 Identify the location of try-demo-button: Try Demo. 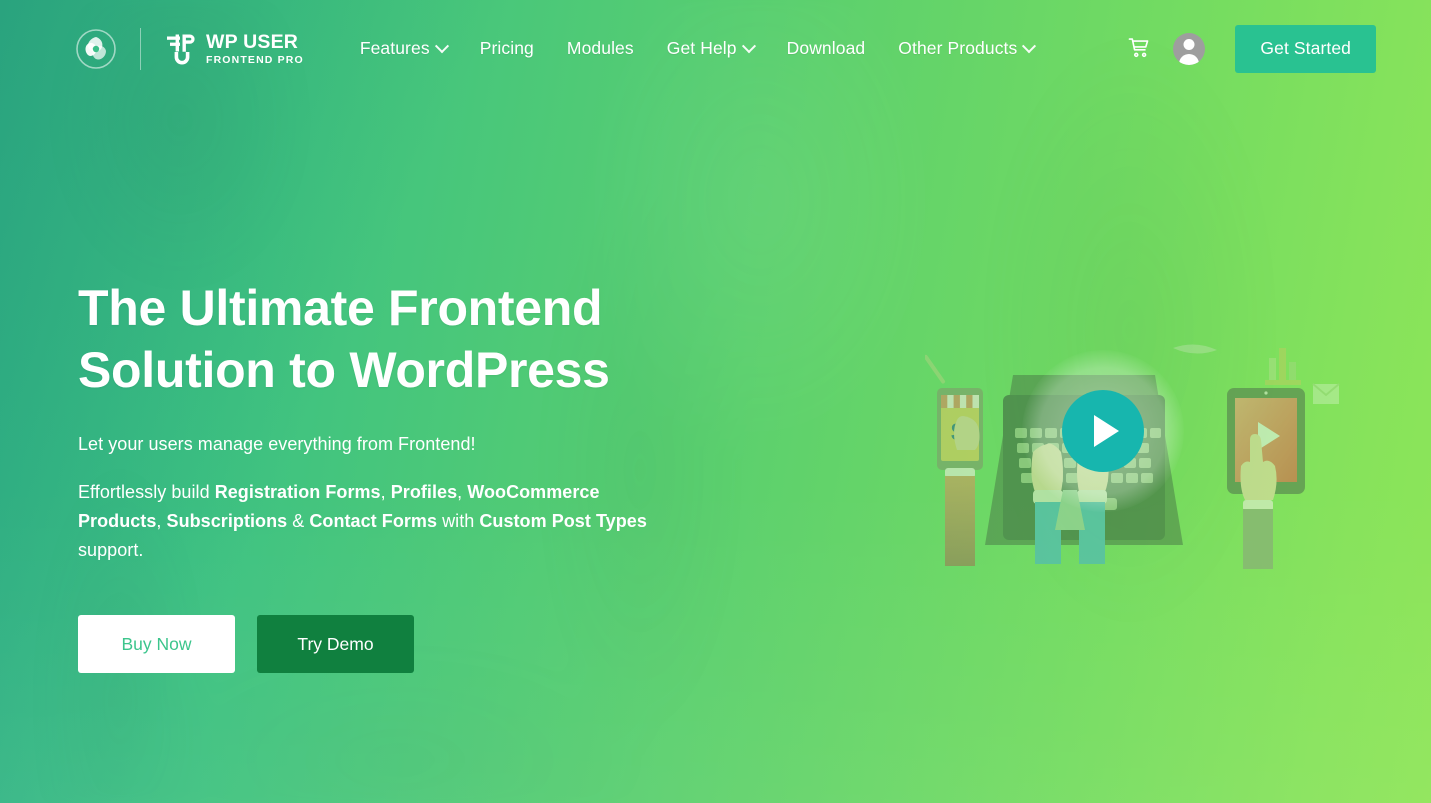
(335, 644).